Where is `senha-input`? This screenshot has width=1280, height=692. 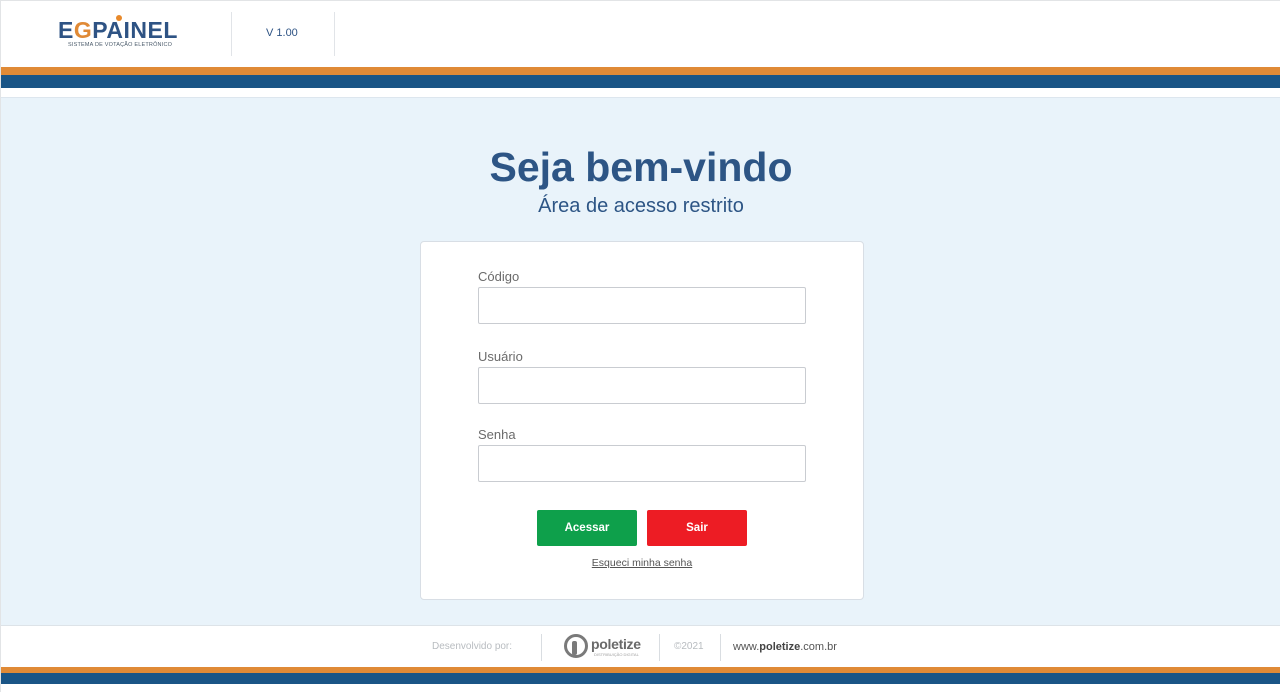 senha-input is located at coordinates (642, 463).